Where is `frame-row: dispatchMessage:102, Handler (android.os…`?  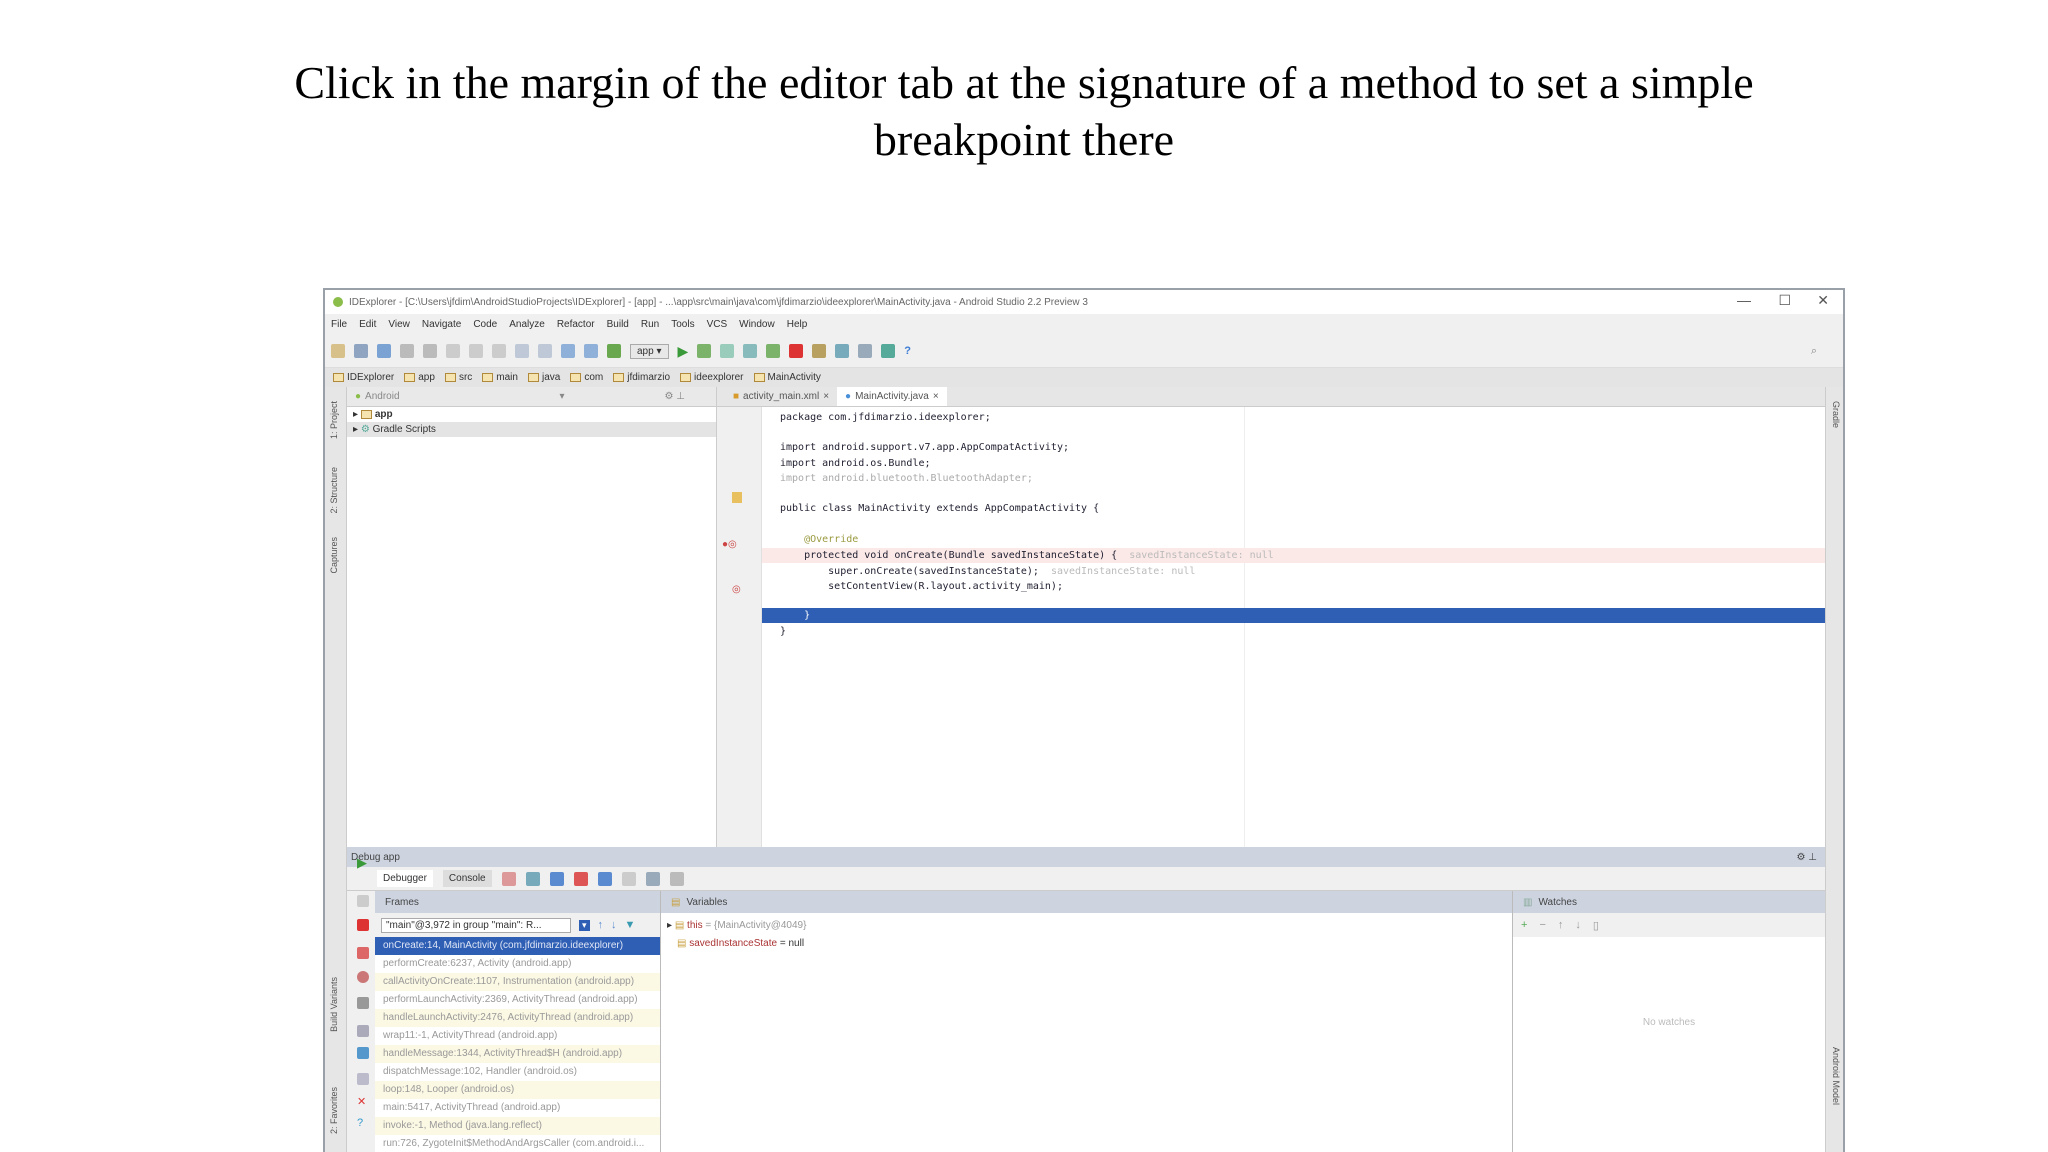
frame-row: dispatchMessage:102, Handler (android.os… is located at coordinates (517, 1072).